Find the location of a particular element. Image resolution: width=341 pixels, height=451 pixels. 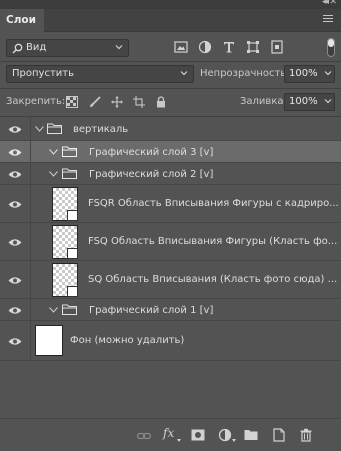

tab-layers: Слои is located at coordinates (22, 20).